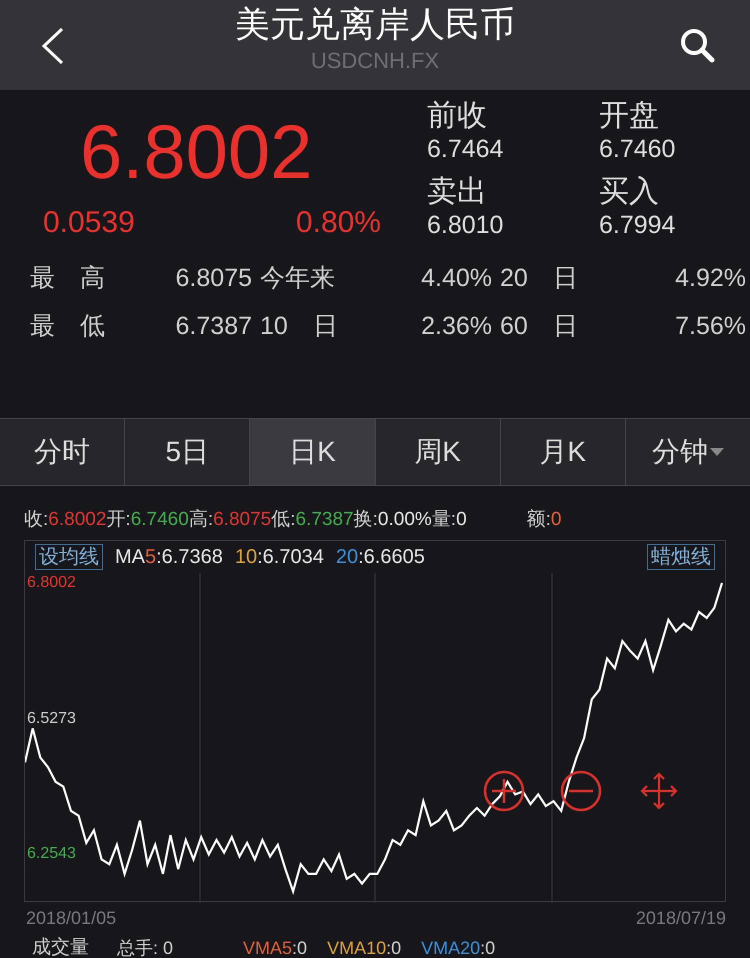 The width and height of the screenshot is (750, 958). What do you see at coordinates (68, 326) in the screenshot?
I see `stat-label: 最 低` at bounding box center [68, 326].